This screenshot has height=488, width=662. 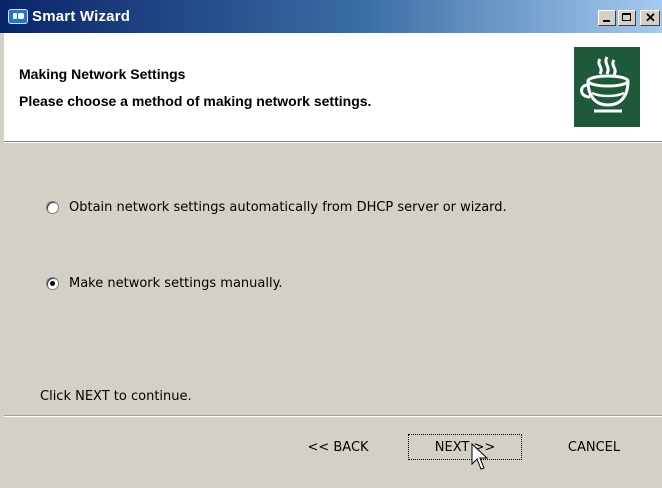 What do you see at coordinates (333, 142) in the screenshot?
I see `header-divider` at bounding box center [333, 142].